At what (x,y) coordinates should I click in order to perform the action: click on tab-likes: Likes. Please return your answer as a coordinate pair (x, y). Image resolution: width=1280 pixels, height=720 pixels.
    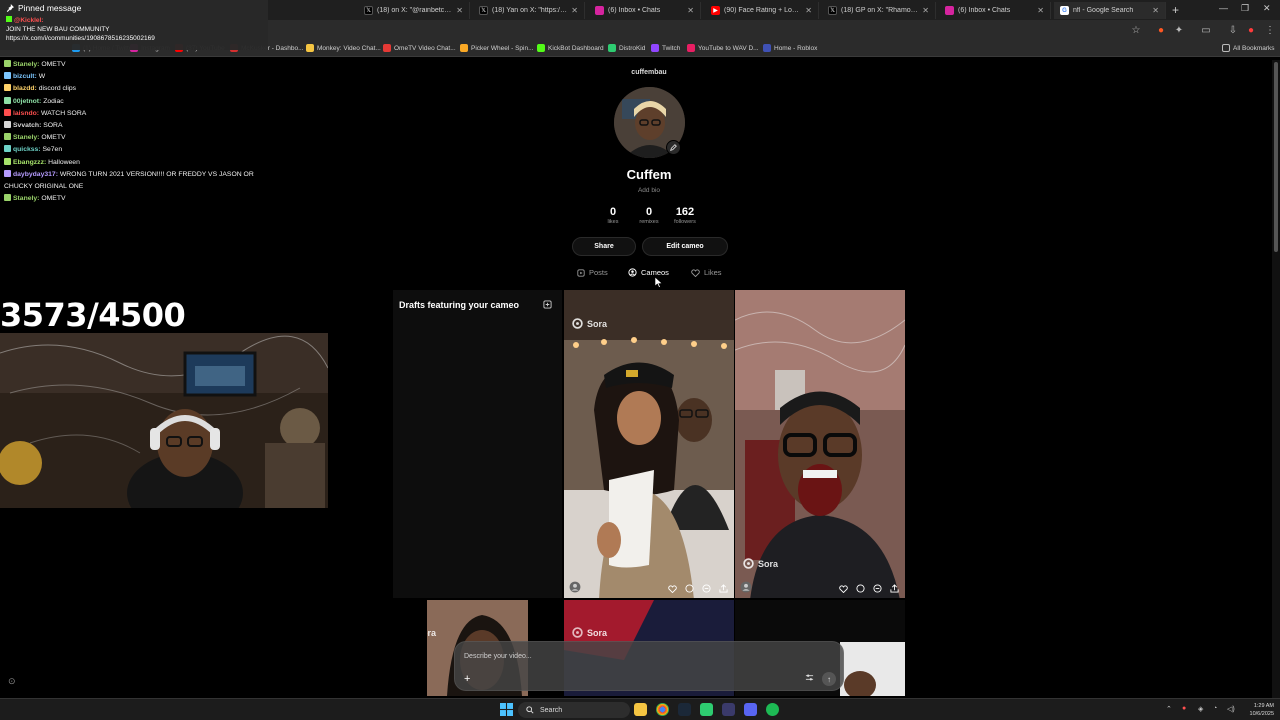
    Looking at the image, I should click on (706, 272).